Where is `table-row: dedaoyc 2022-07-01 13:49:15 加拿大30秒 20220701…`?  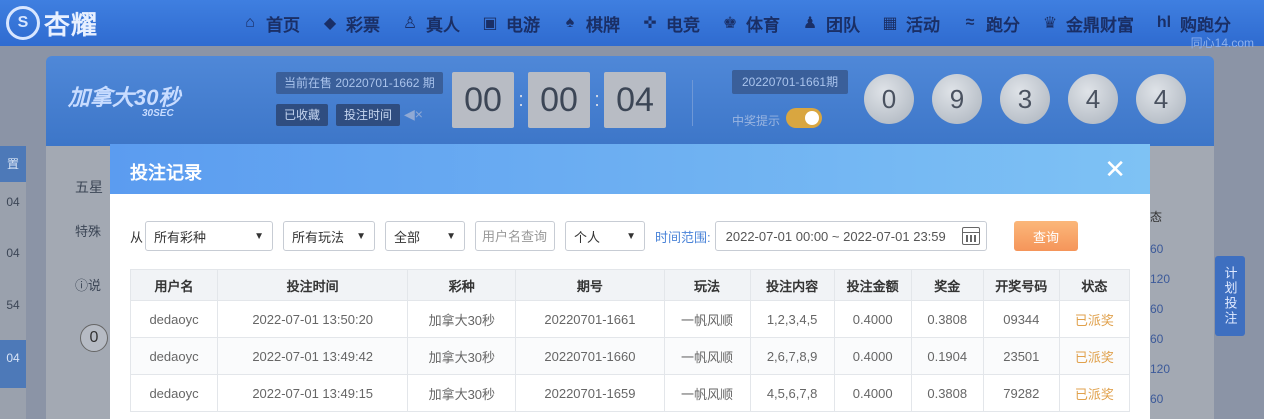 table-row: dedaoyc 2022-07-01 13:49:15 加拿大30秒 20220701… is located at coordinates (630, 393).